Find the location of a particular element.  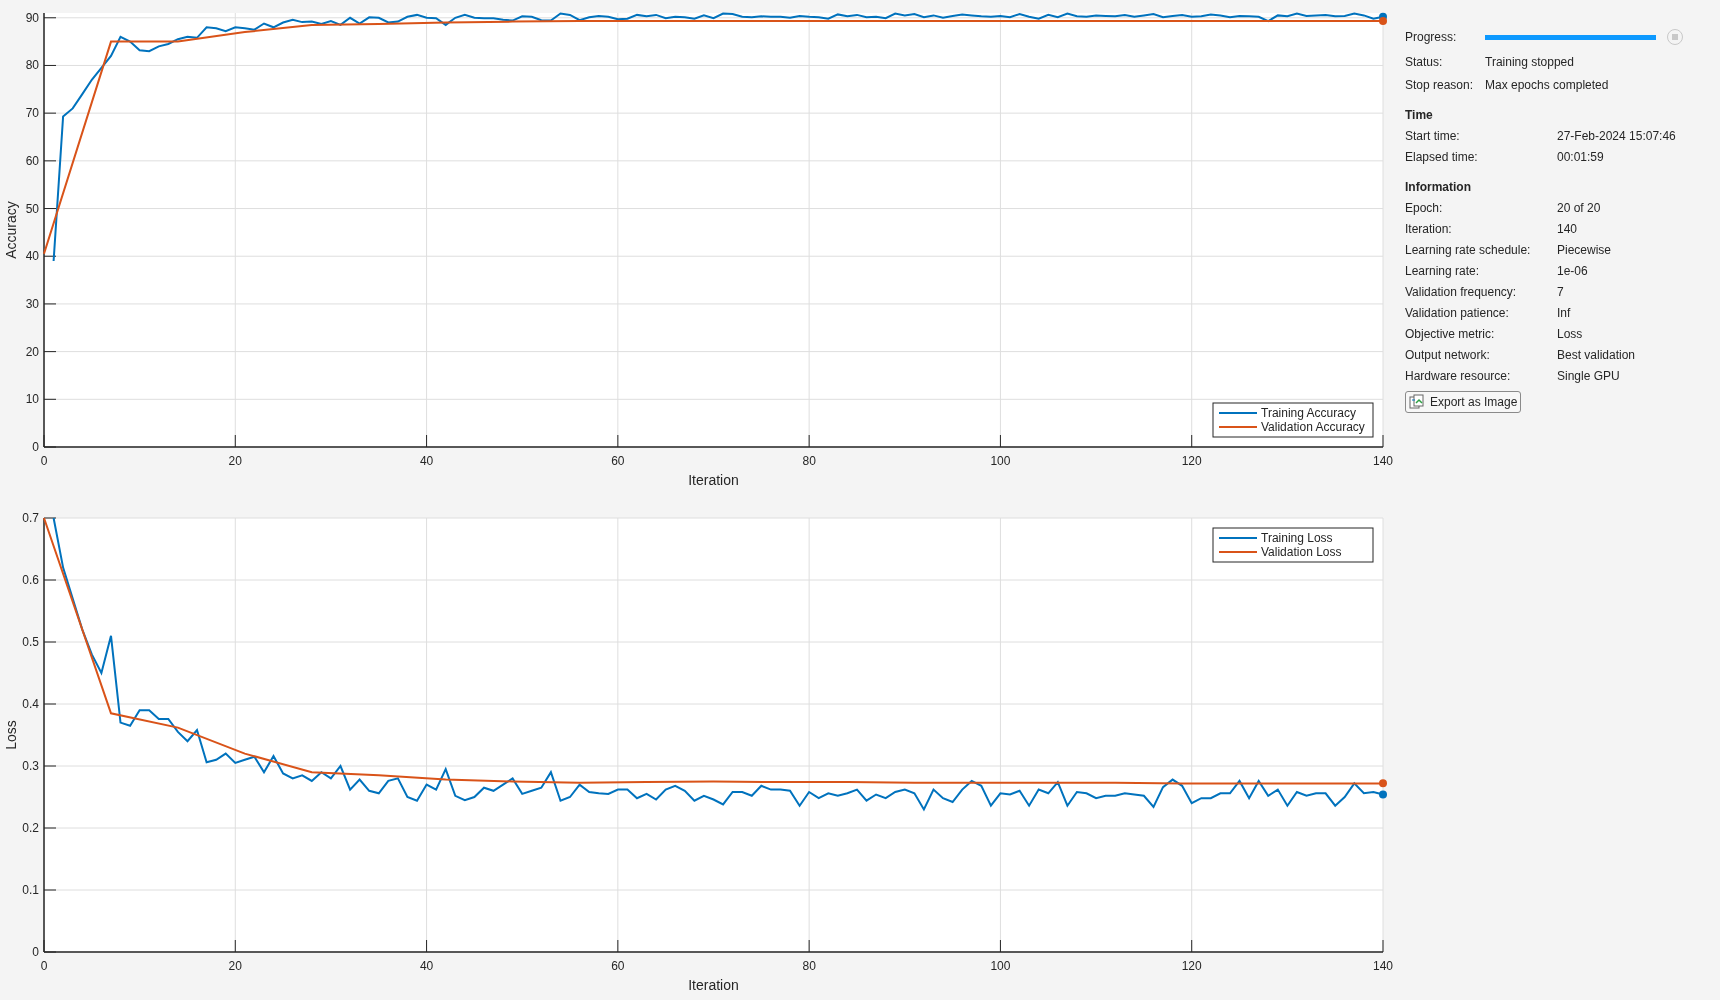

y-tick-label: 0.6 is located at coordinates (30, 580).